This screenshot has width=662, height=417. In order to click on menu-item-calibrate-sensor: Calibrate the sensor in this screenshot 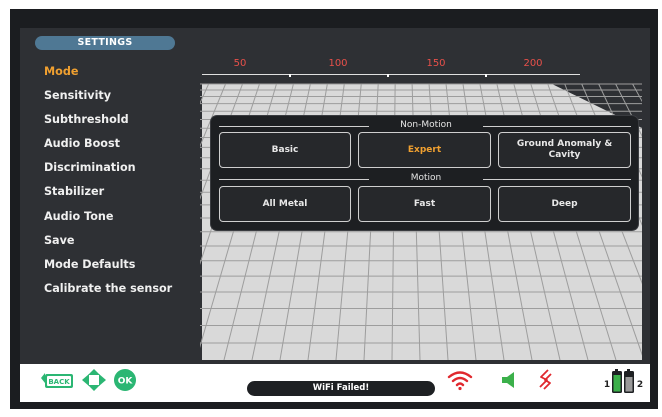, I will do `click(124, 291)`.